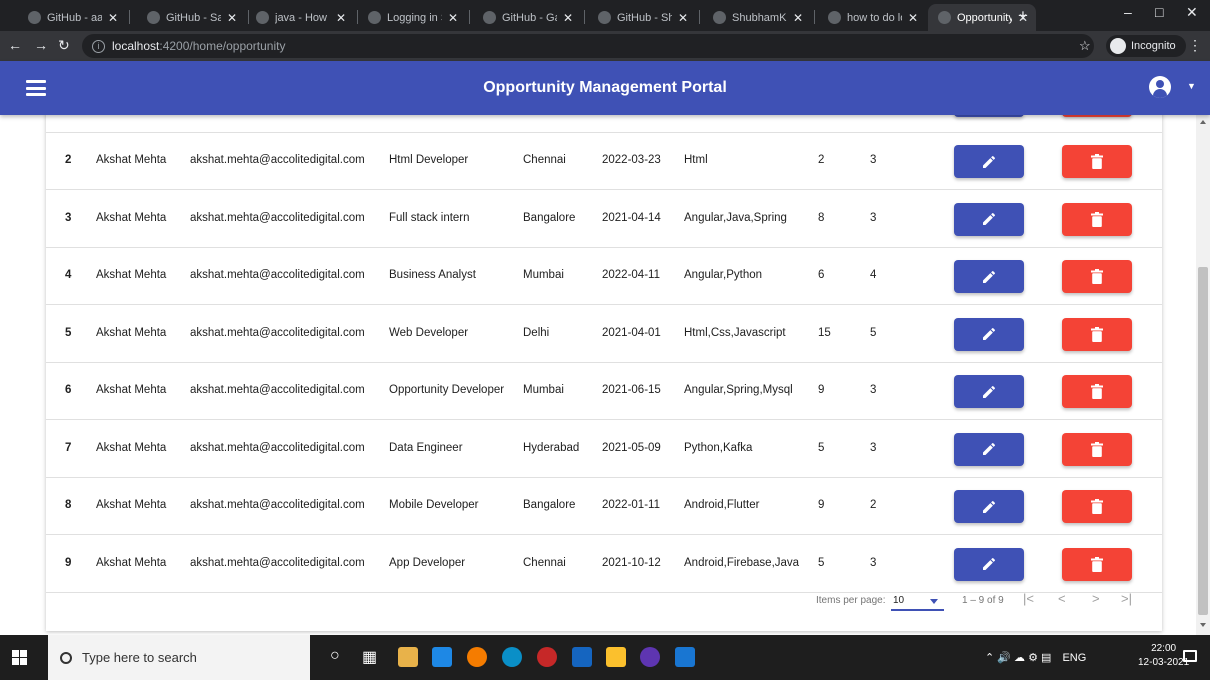  What do you see at coordinates (529, 17) in the screenshot?
I see `browser-tab-title: GitHub - Gaura` at bounding box center [529, 17].